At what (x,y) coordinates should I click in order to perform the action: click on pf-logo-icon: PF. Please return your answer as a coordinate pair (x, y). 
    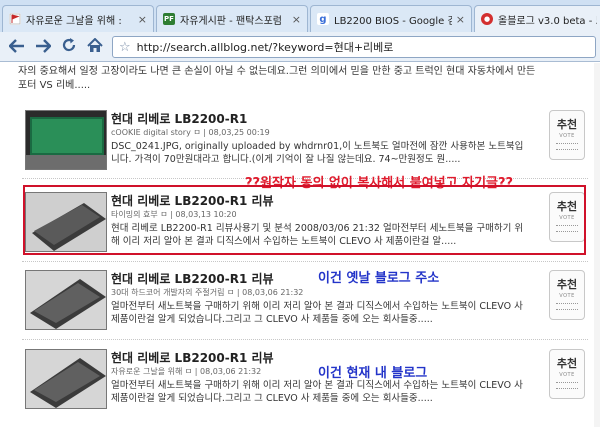
    Looking at the image, I should click on (169, 19).